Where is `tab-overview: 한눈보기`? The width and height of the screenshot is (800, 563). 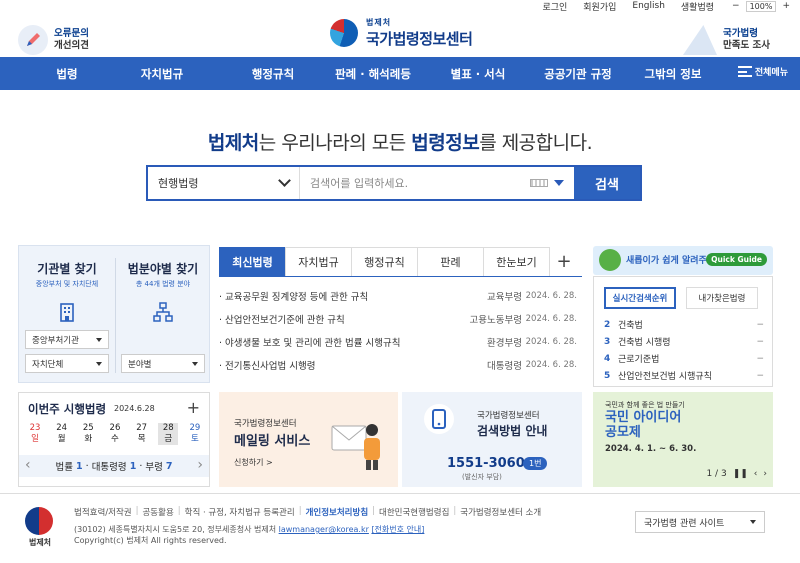 tab-overview: 한눈보기 is located at coordinates (516, 261).